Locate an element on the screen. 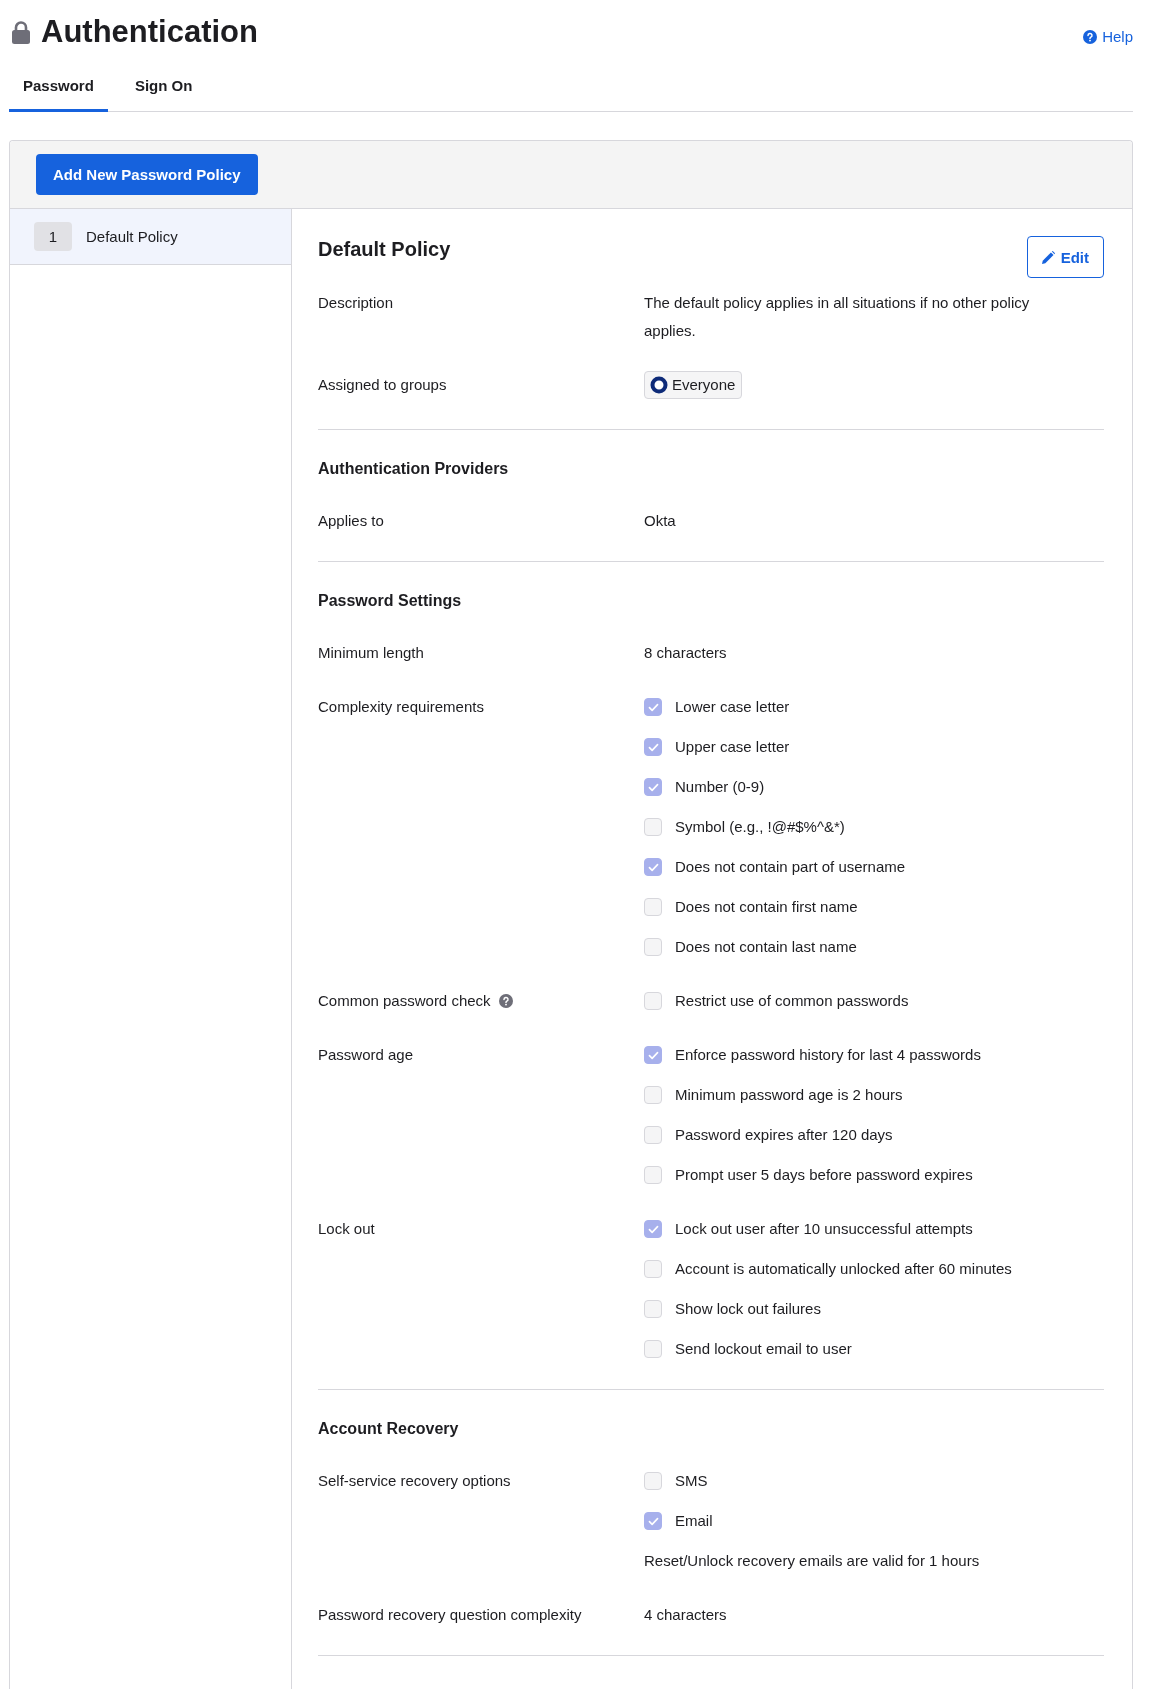  field-value: 8 characters is located at coordinates (686, 653).